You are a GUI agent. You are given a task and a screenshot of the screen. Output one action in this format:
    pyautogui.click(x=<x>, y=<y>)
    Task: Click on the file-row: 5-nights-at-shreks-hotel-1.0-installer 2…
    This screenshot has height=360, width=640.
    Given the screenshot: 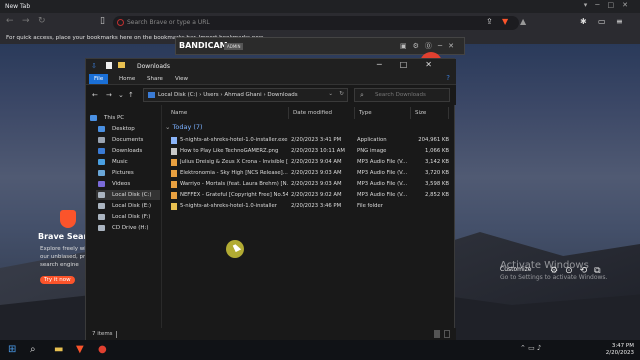 What is the action you would take?
    pyautogui.click(x=308, y=206)
    